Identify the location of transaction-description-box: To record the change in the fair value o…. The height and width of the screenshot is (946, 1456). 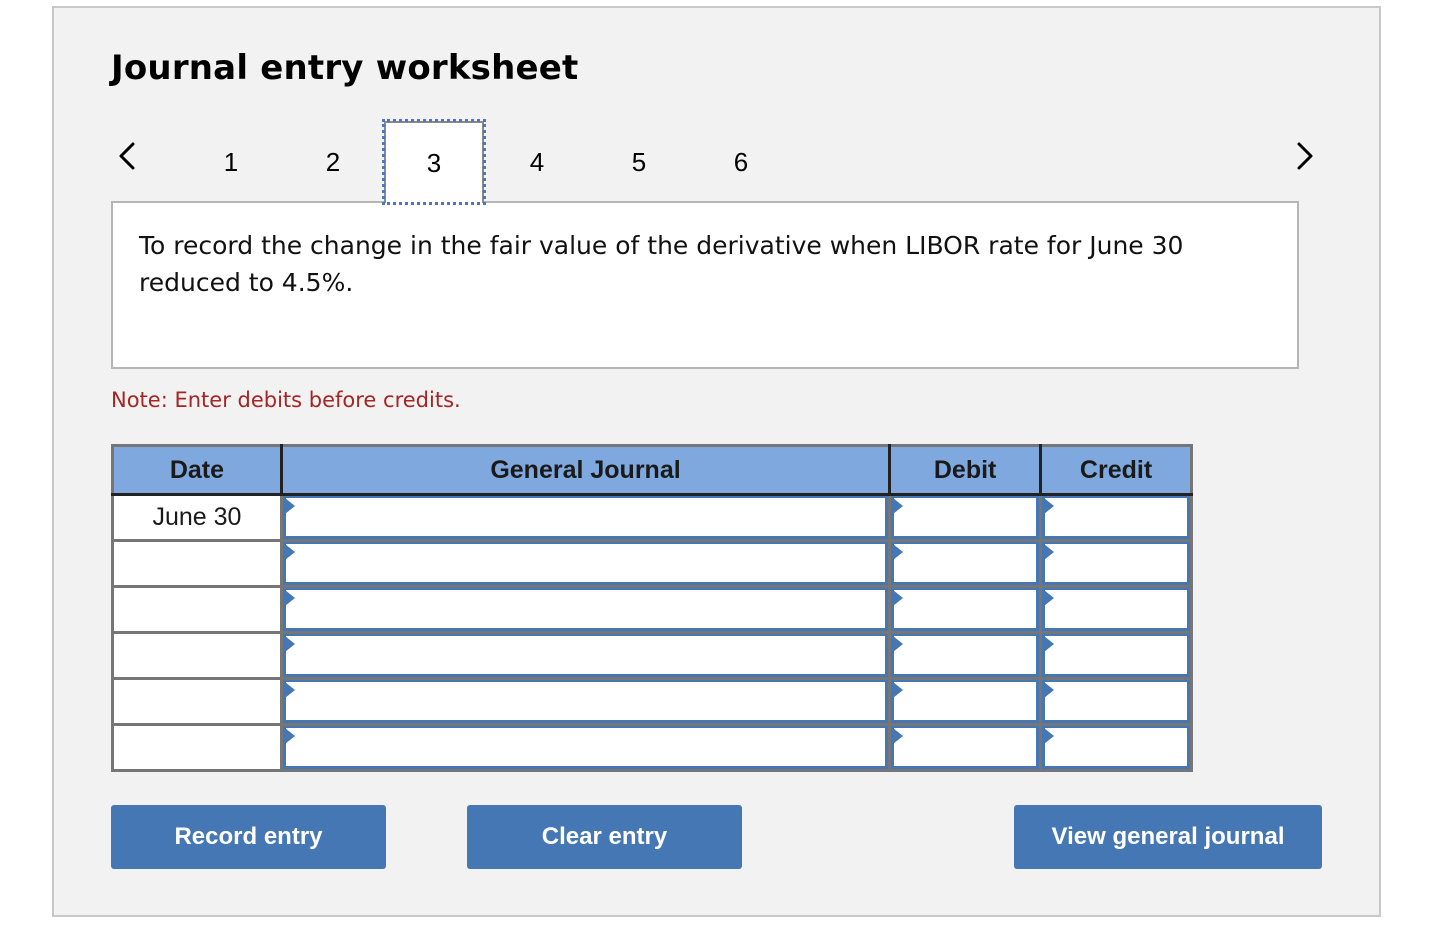
(705, 285).